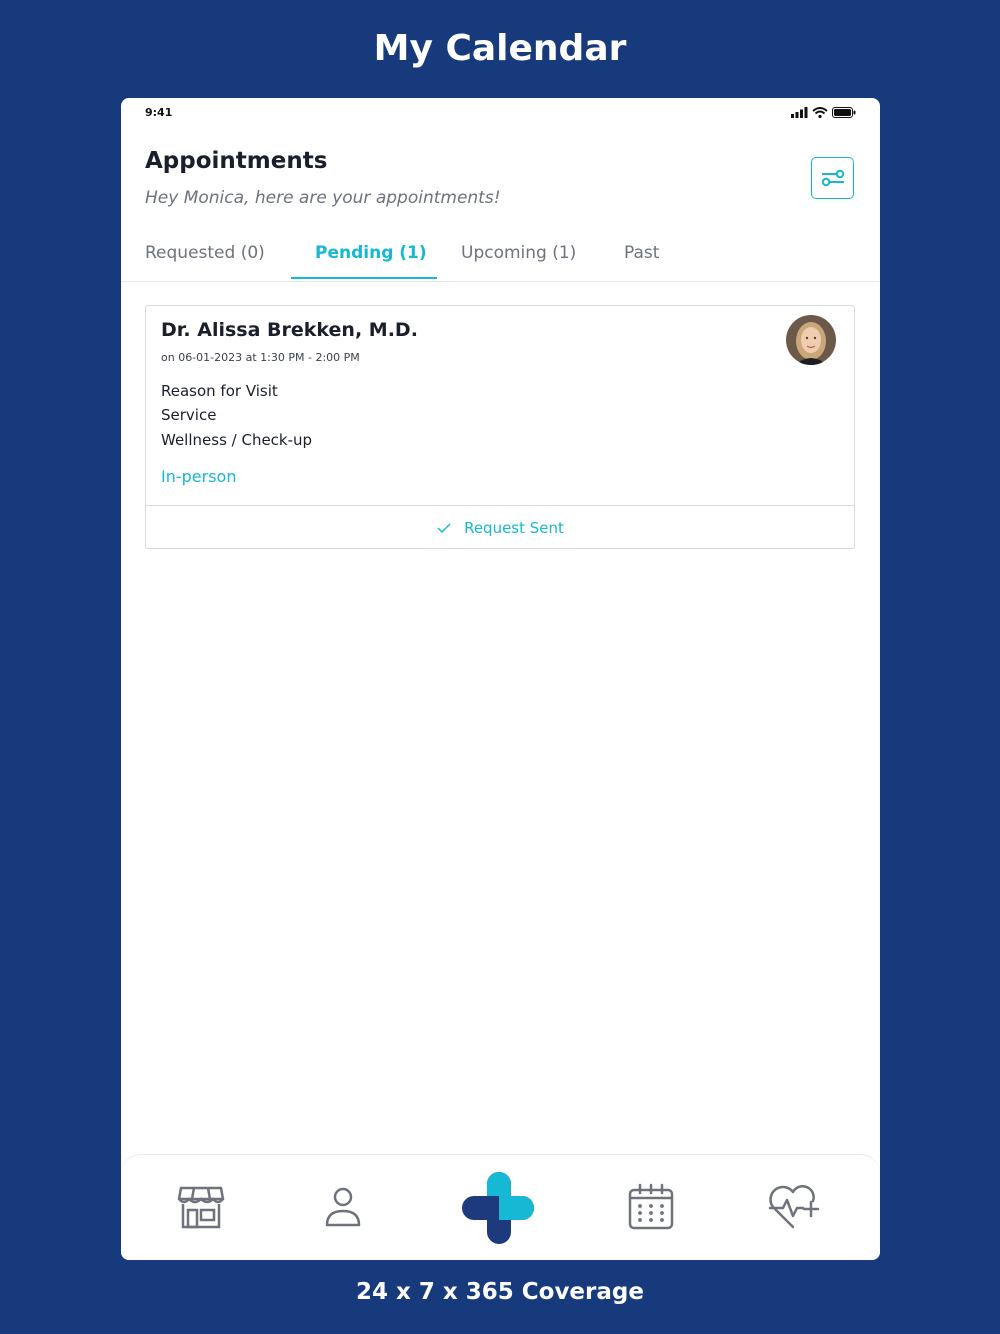  I want to click on calendar-icon, so click(651, 1206).